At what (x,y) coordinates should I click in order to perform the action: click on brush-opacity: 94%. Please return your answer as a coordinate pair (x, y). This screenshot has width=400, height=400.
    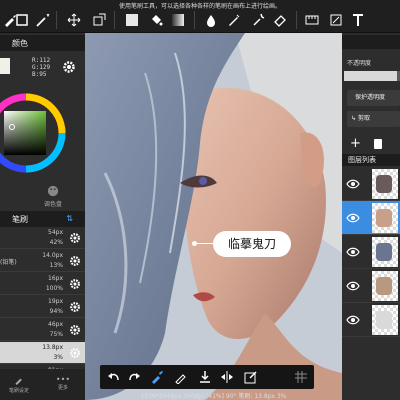
    Looking at the image, I should click on (56, 311).